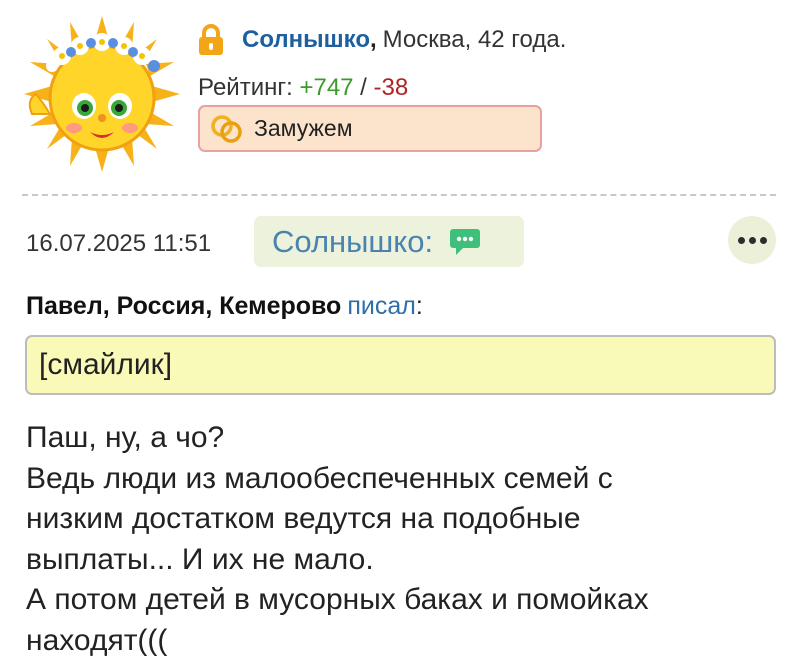  What do you see at coordinates (419, 306) in the screenshot?
I see `quote-colon: :` at bounding box center [419, 306].